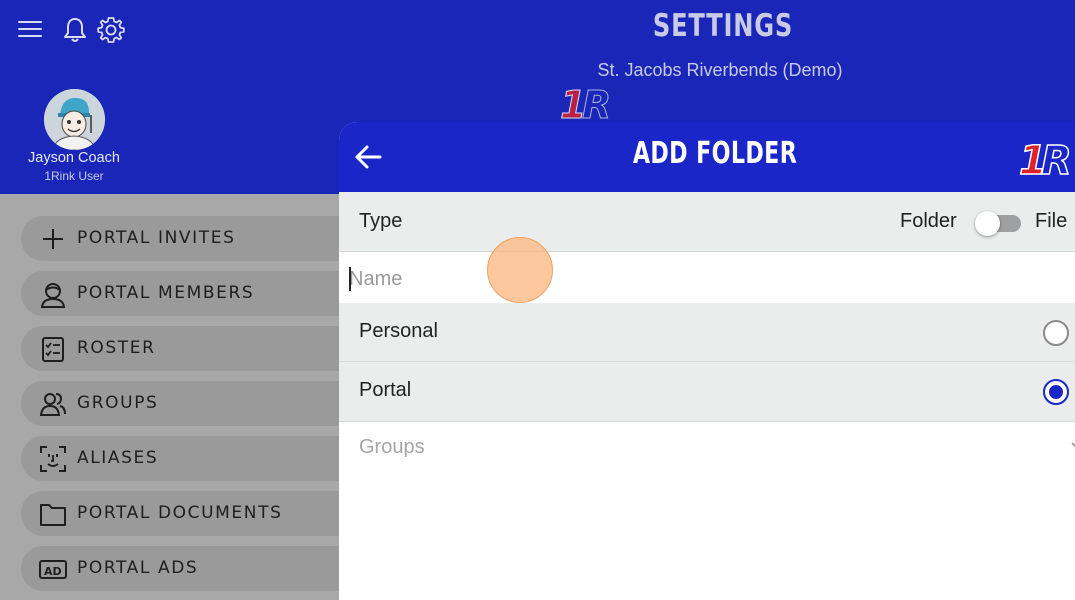 The image size is (1075, 600). I want to click on sidebar-item-portal-members: PORTAL MEMBERS, so click(191, 293).